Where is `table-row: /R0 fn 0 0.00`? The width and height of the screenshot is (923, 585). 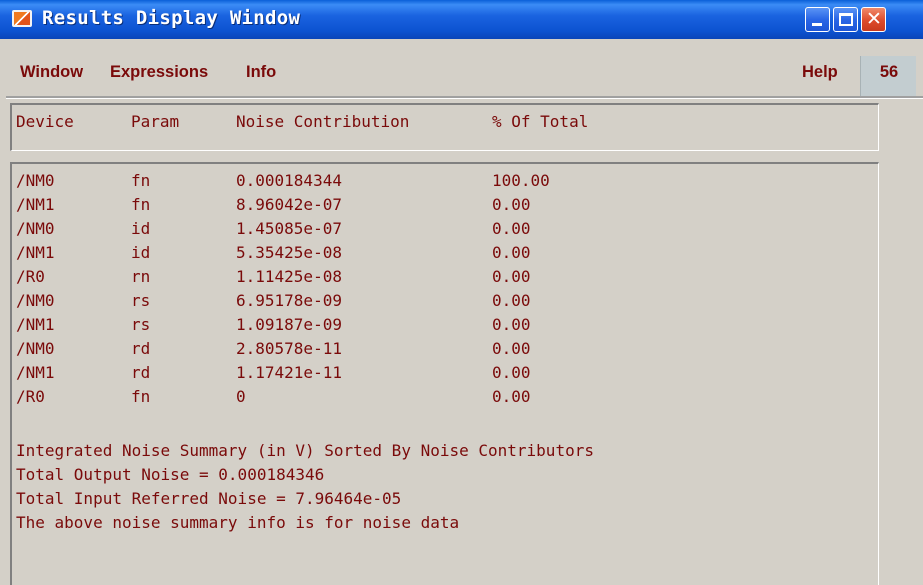 table-row: /R0 fn 0 0.00 is located at coordinates (442, 397).